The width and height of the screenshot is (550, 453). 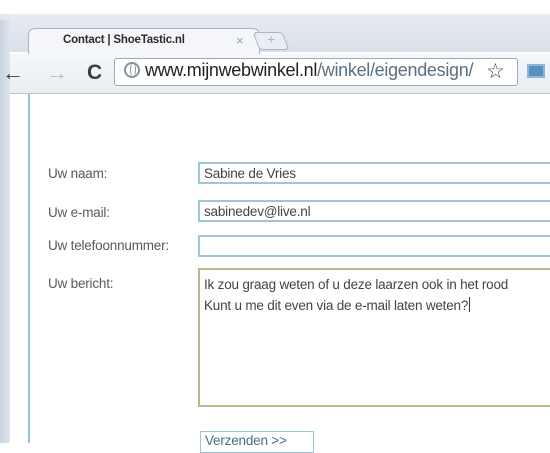 What do you see at coordinates (81, 283) in the screenshot?
I see `message-label: Uw bericht:` at bounding box center [81, 283].